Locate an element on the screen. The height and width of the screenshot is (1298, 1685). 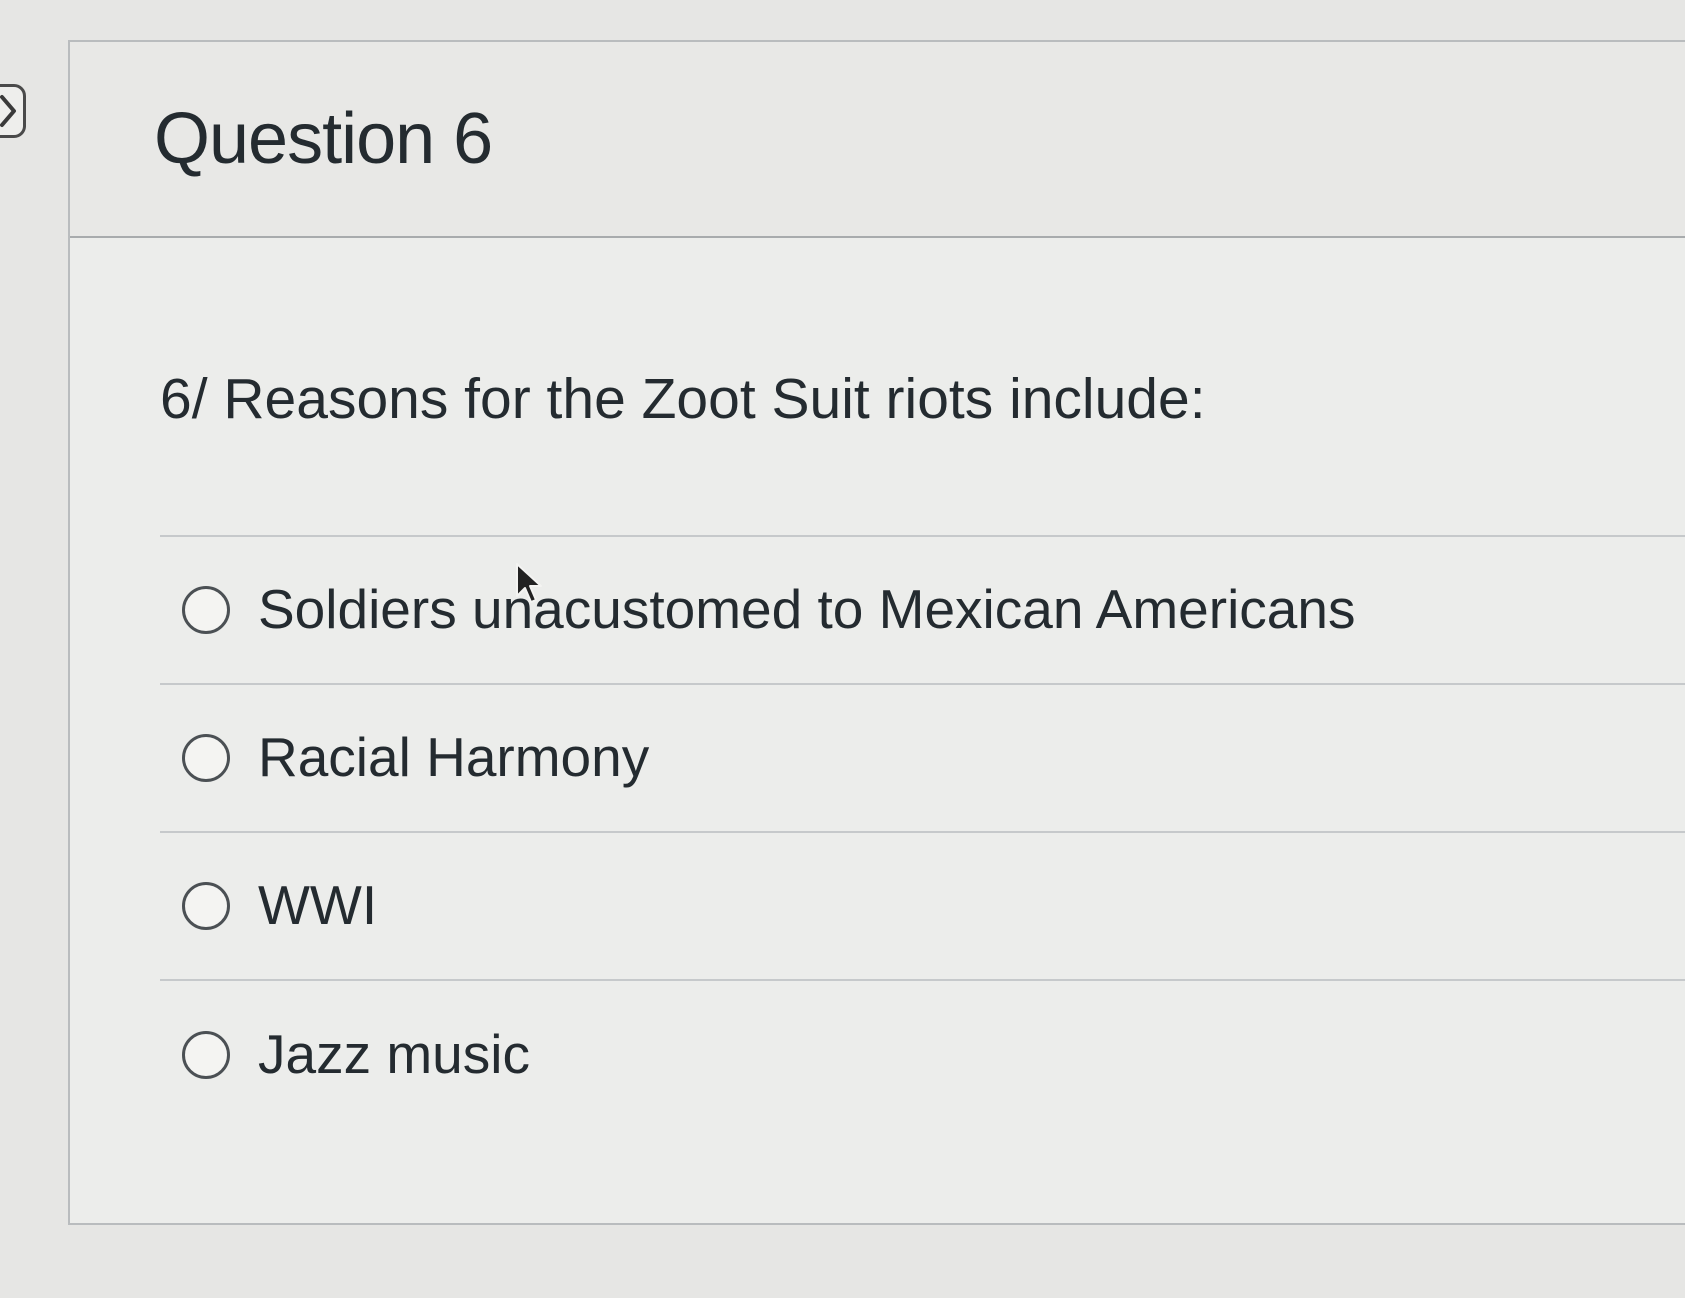
answer-option: Racial Harmony is located at coordinates (922, 759).